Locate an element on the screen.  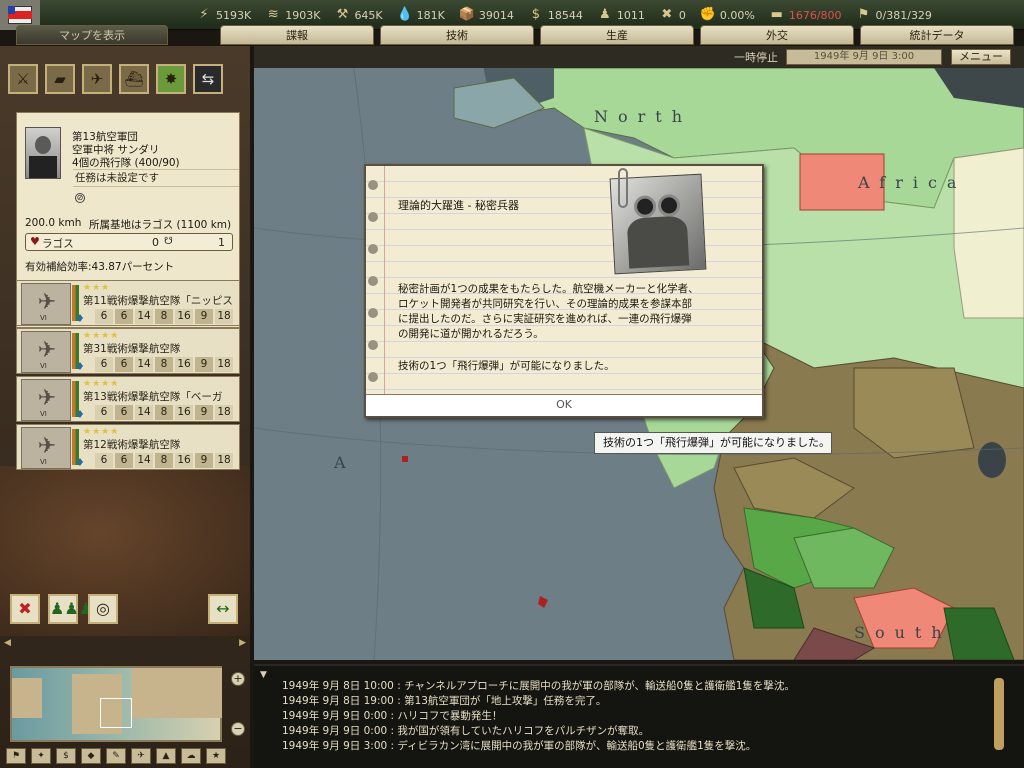
flag-filter-icon: ⚑ is located at coordinates (16, 756).